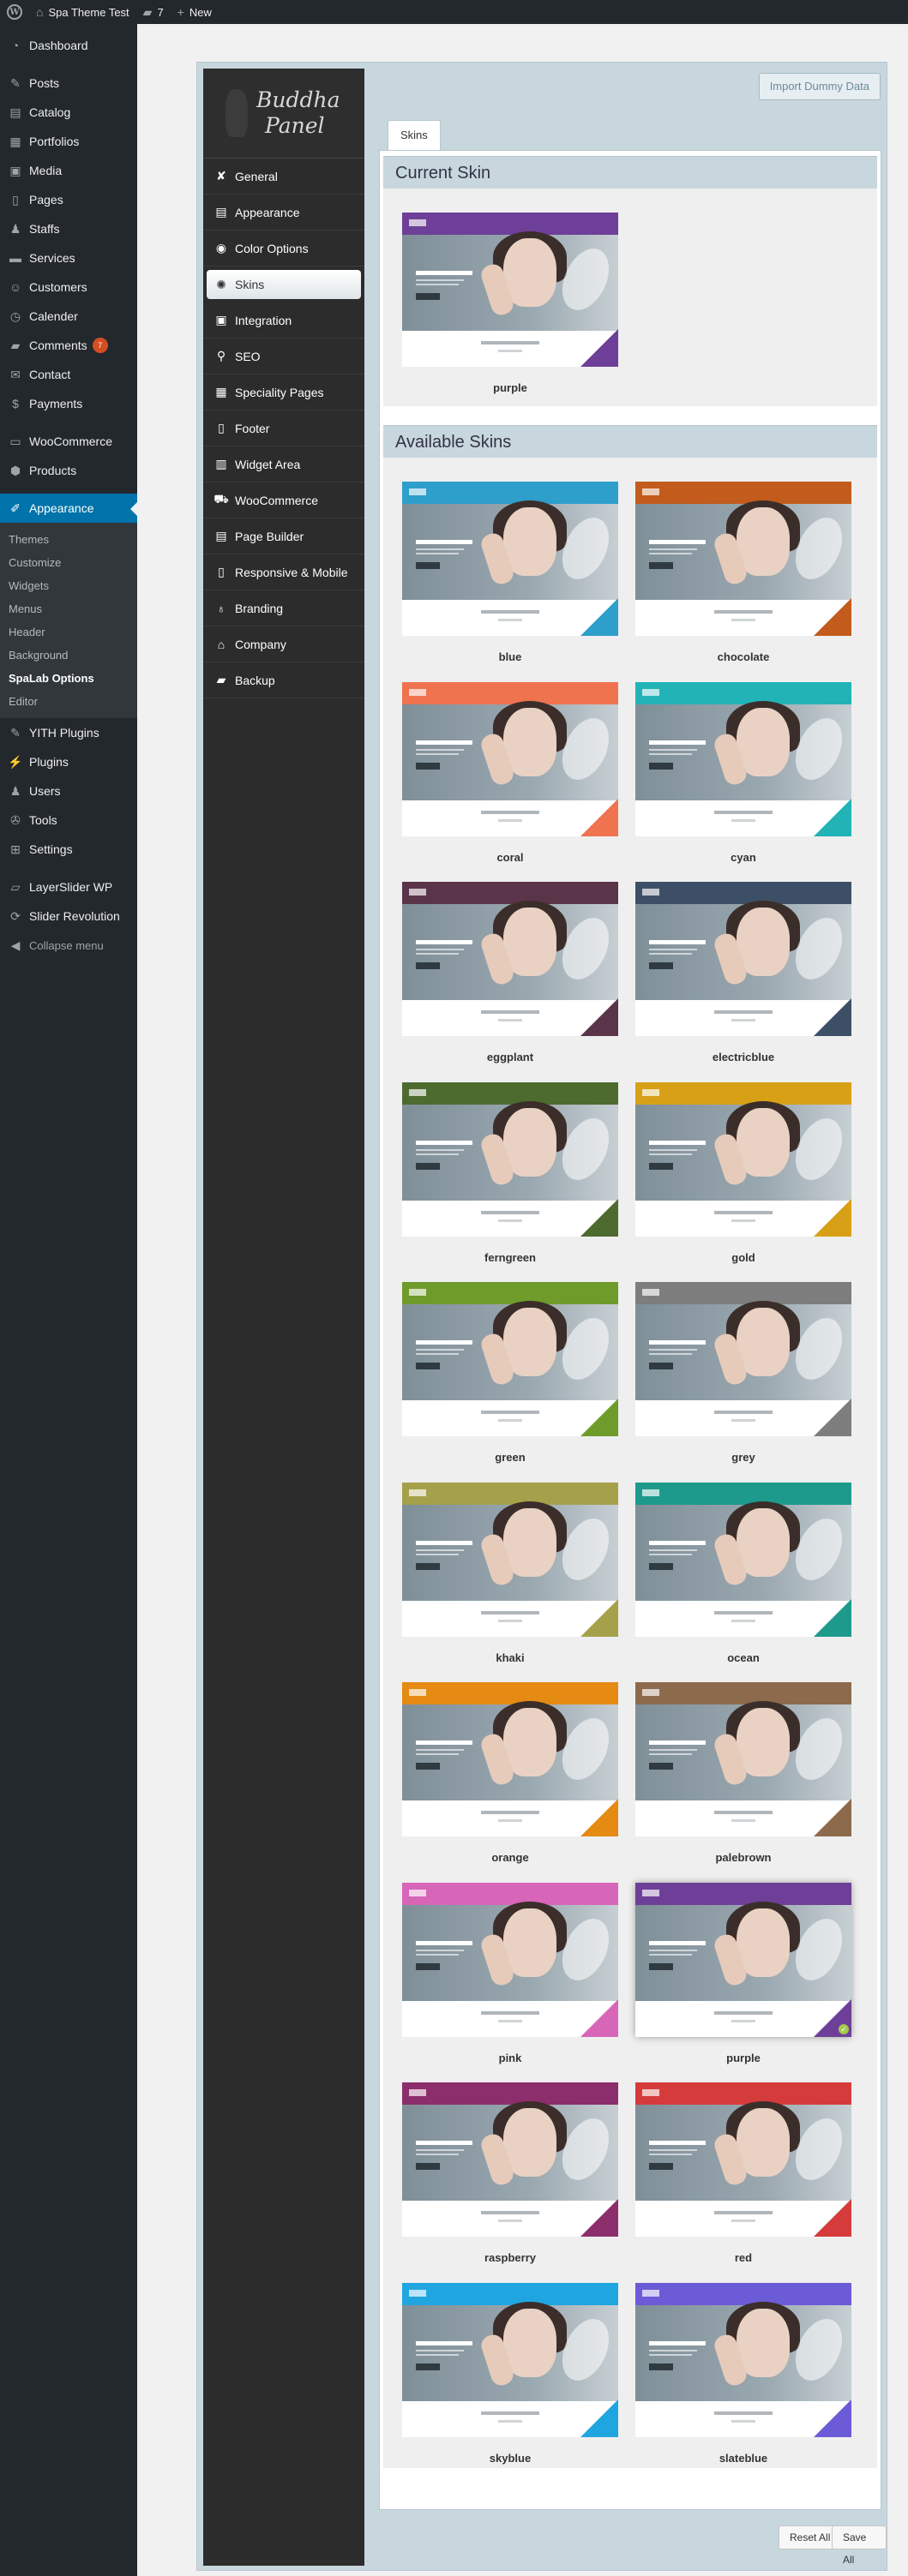 This screenshot has width=908, height=2576. I want to click on panel-nav-woocommerce: ⛟ WooCommerce, so click(283, 500).